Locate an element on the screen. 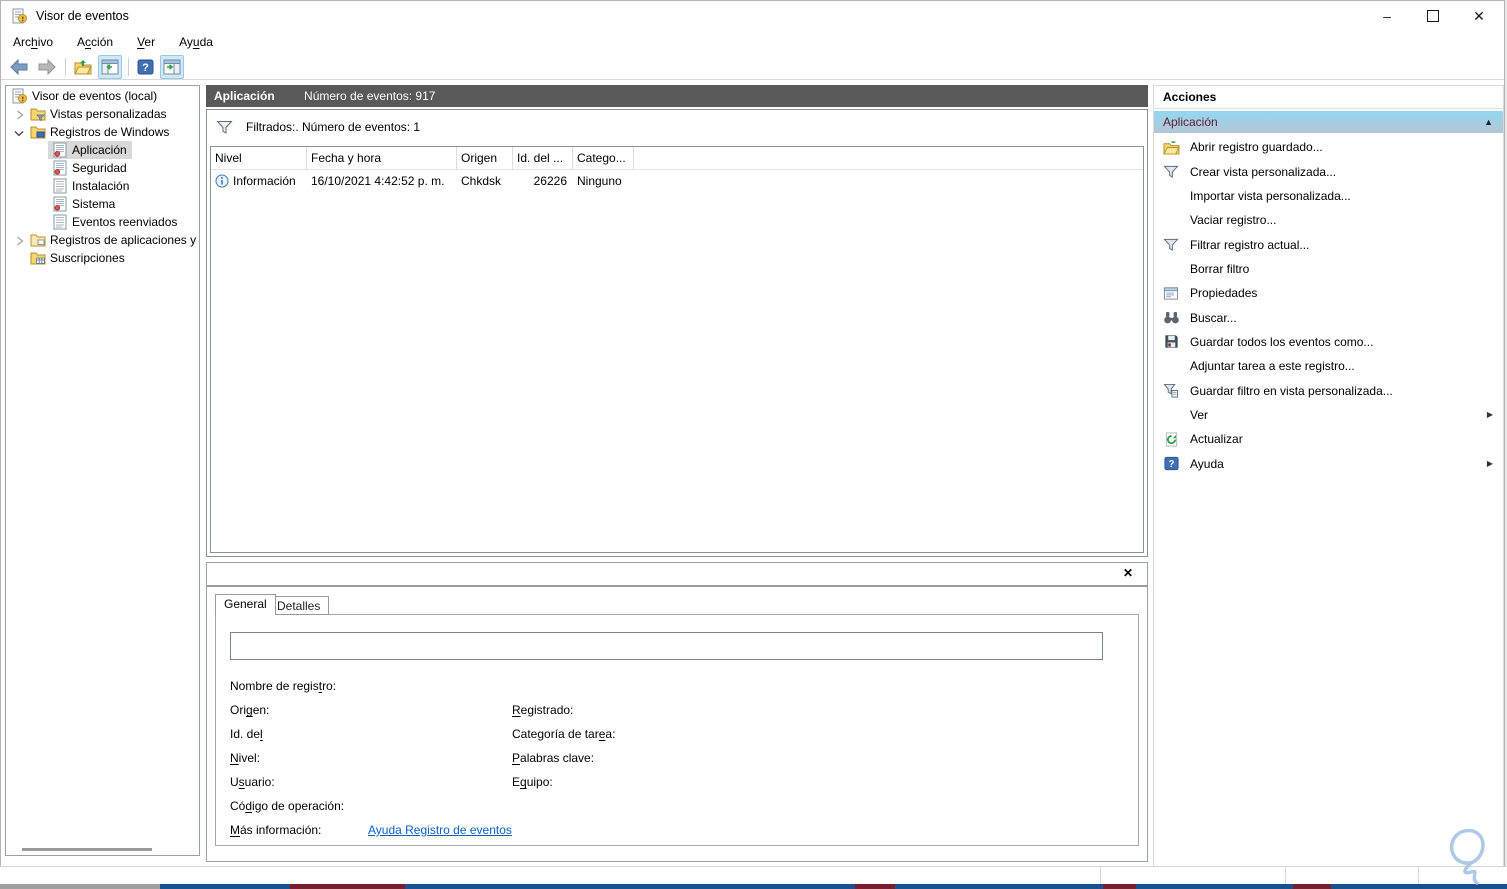  preview-close-button: ✕ is located at coordinates (1128, 573).